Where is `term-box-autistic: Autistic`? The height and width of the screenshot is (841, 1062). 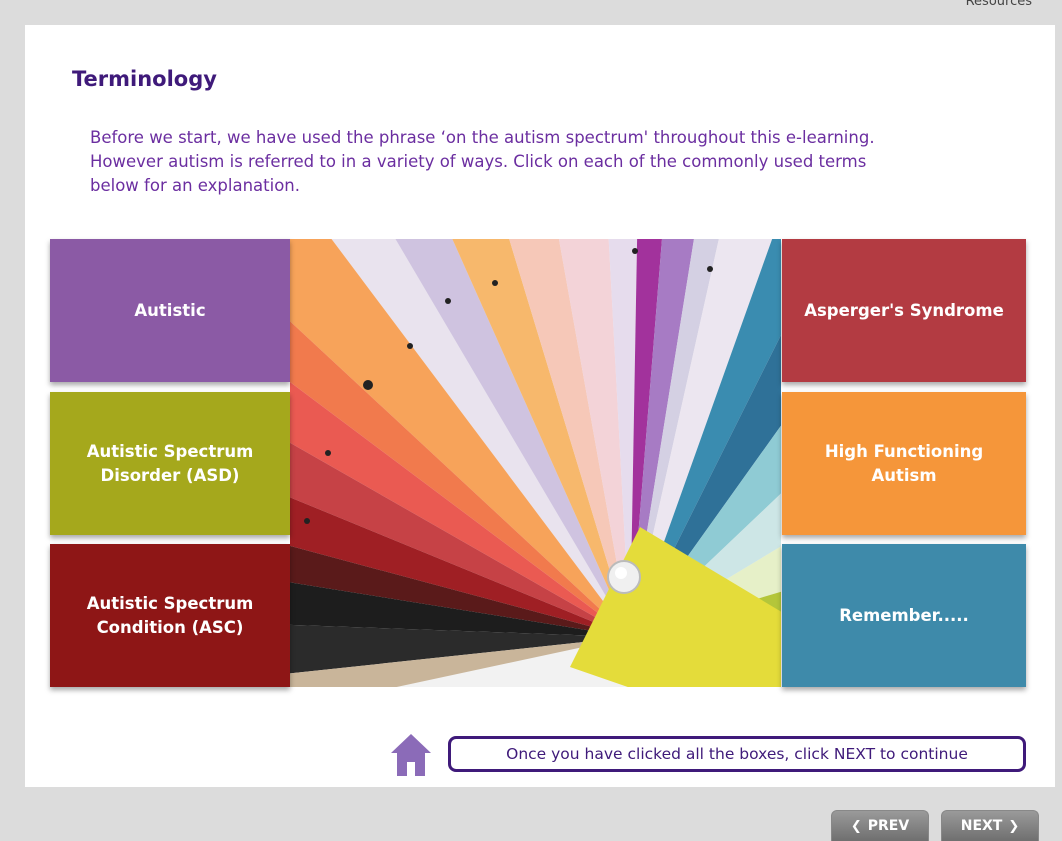
term-box-autistic: Autistic is located at coordinates (170, 310).